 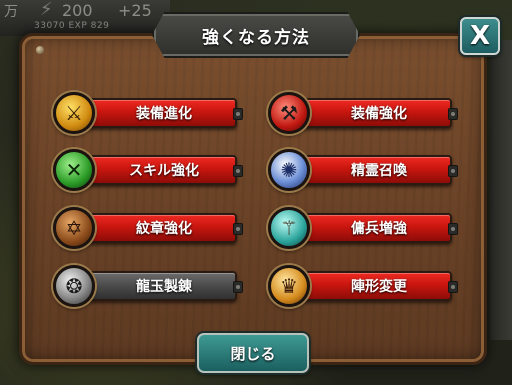 What do you see at coordinates (256, 37) in the screenshot?
I see `dialog-title: 強くなる方法` at bounding box center [256, 37].